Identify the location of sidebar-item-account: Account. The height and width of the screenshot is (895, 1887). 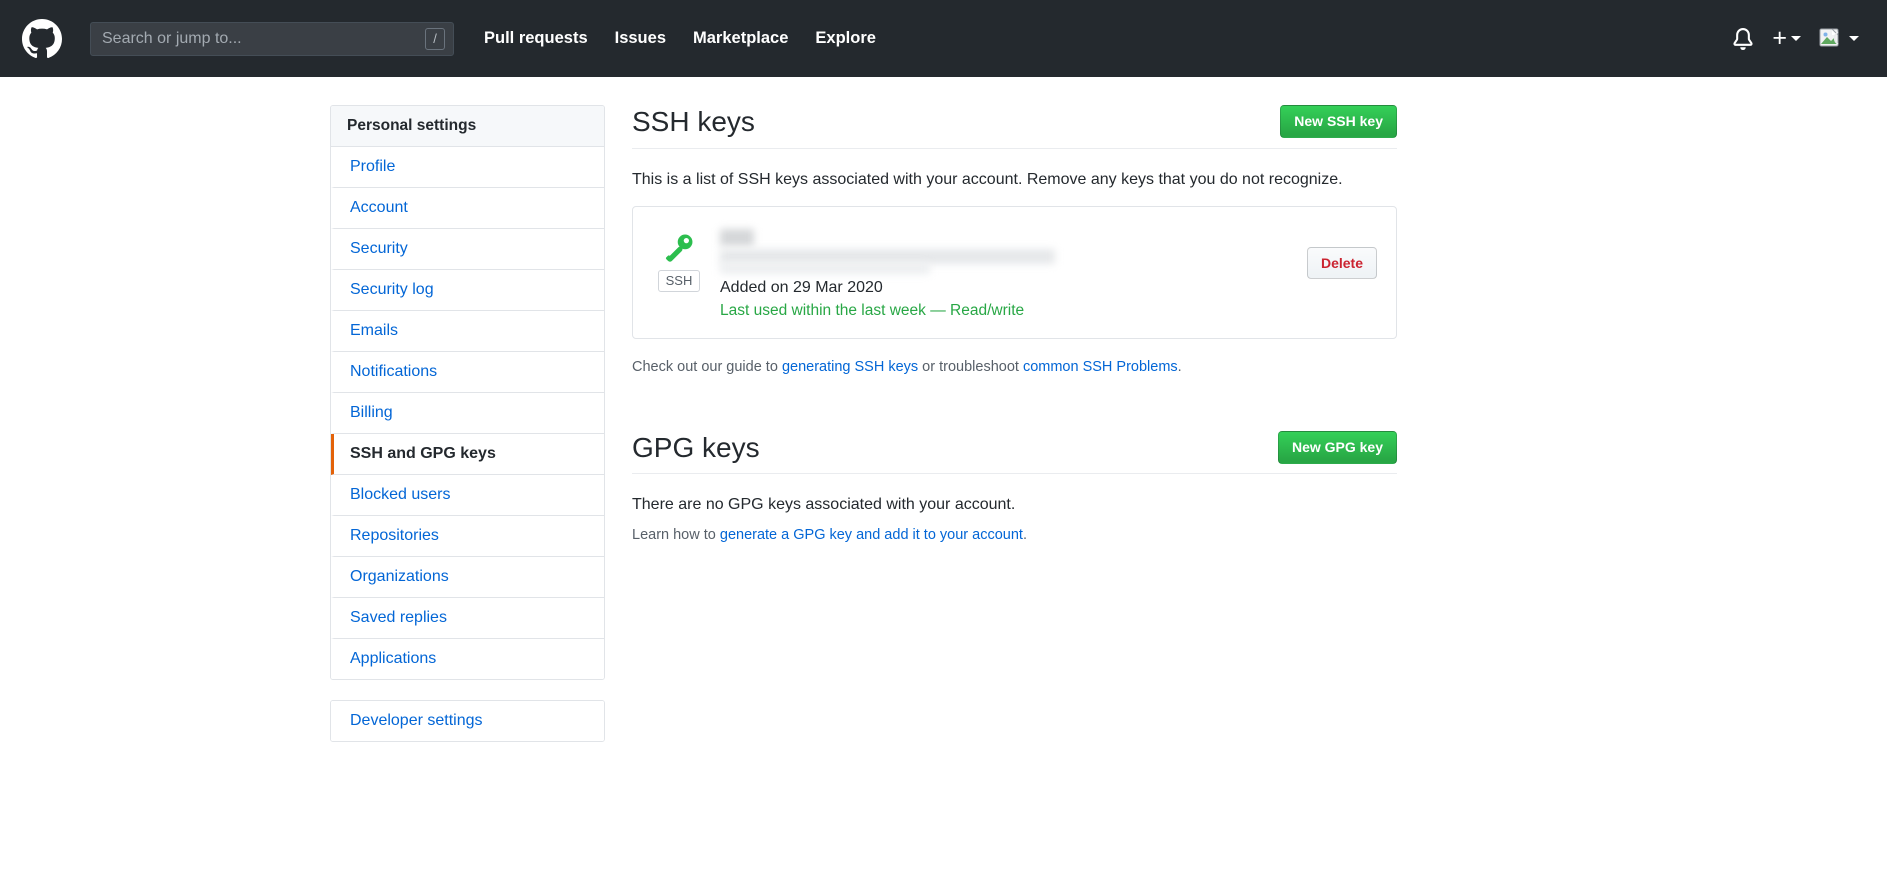
(467, 208).